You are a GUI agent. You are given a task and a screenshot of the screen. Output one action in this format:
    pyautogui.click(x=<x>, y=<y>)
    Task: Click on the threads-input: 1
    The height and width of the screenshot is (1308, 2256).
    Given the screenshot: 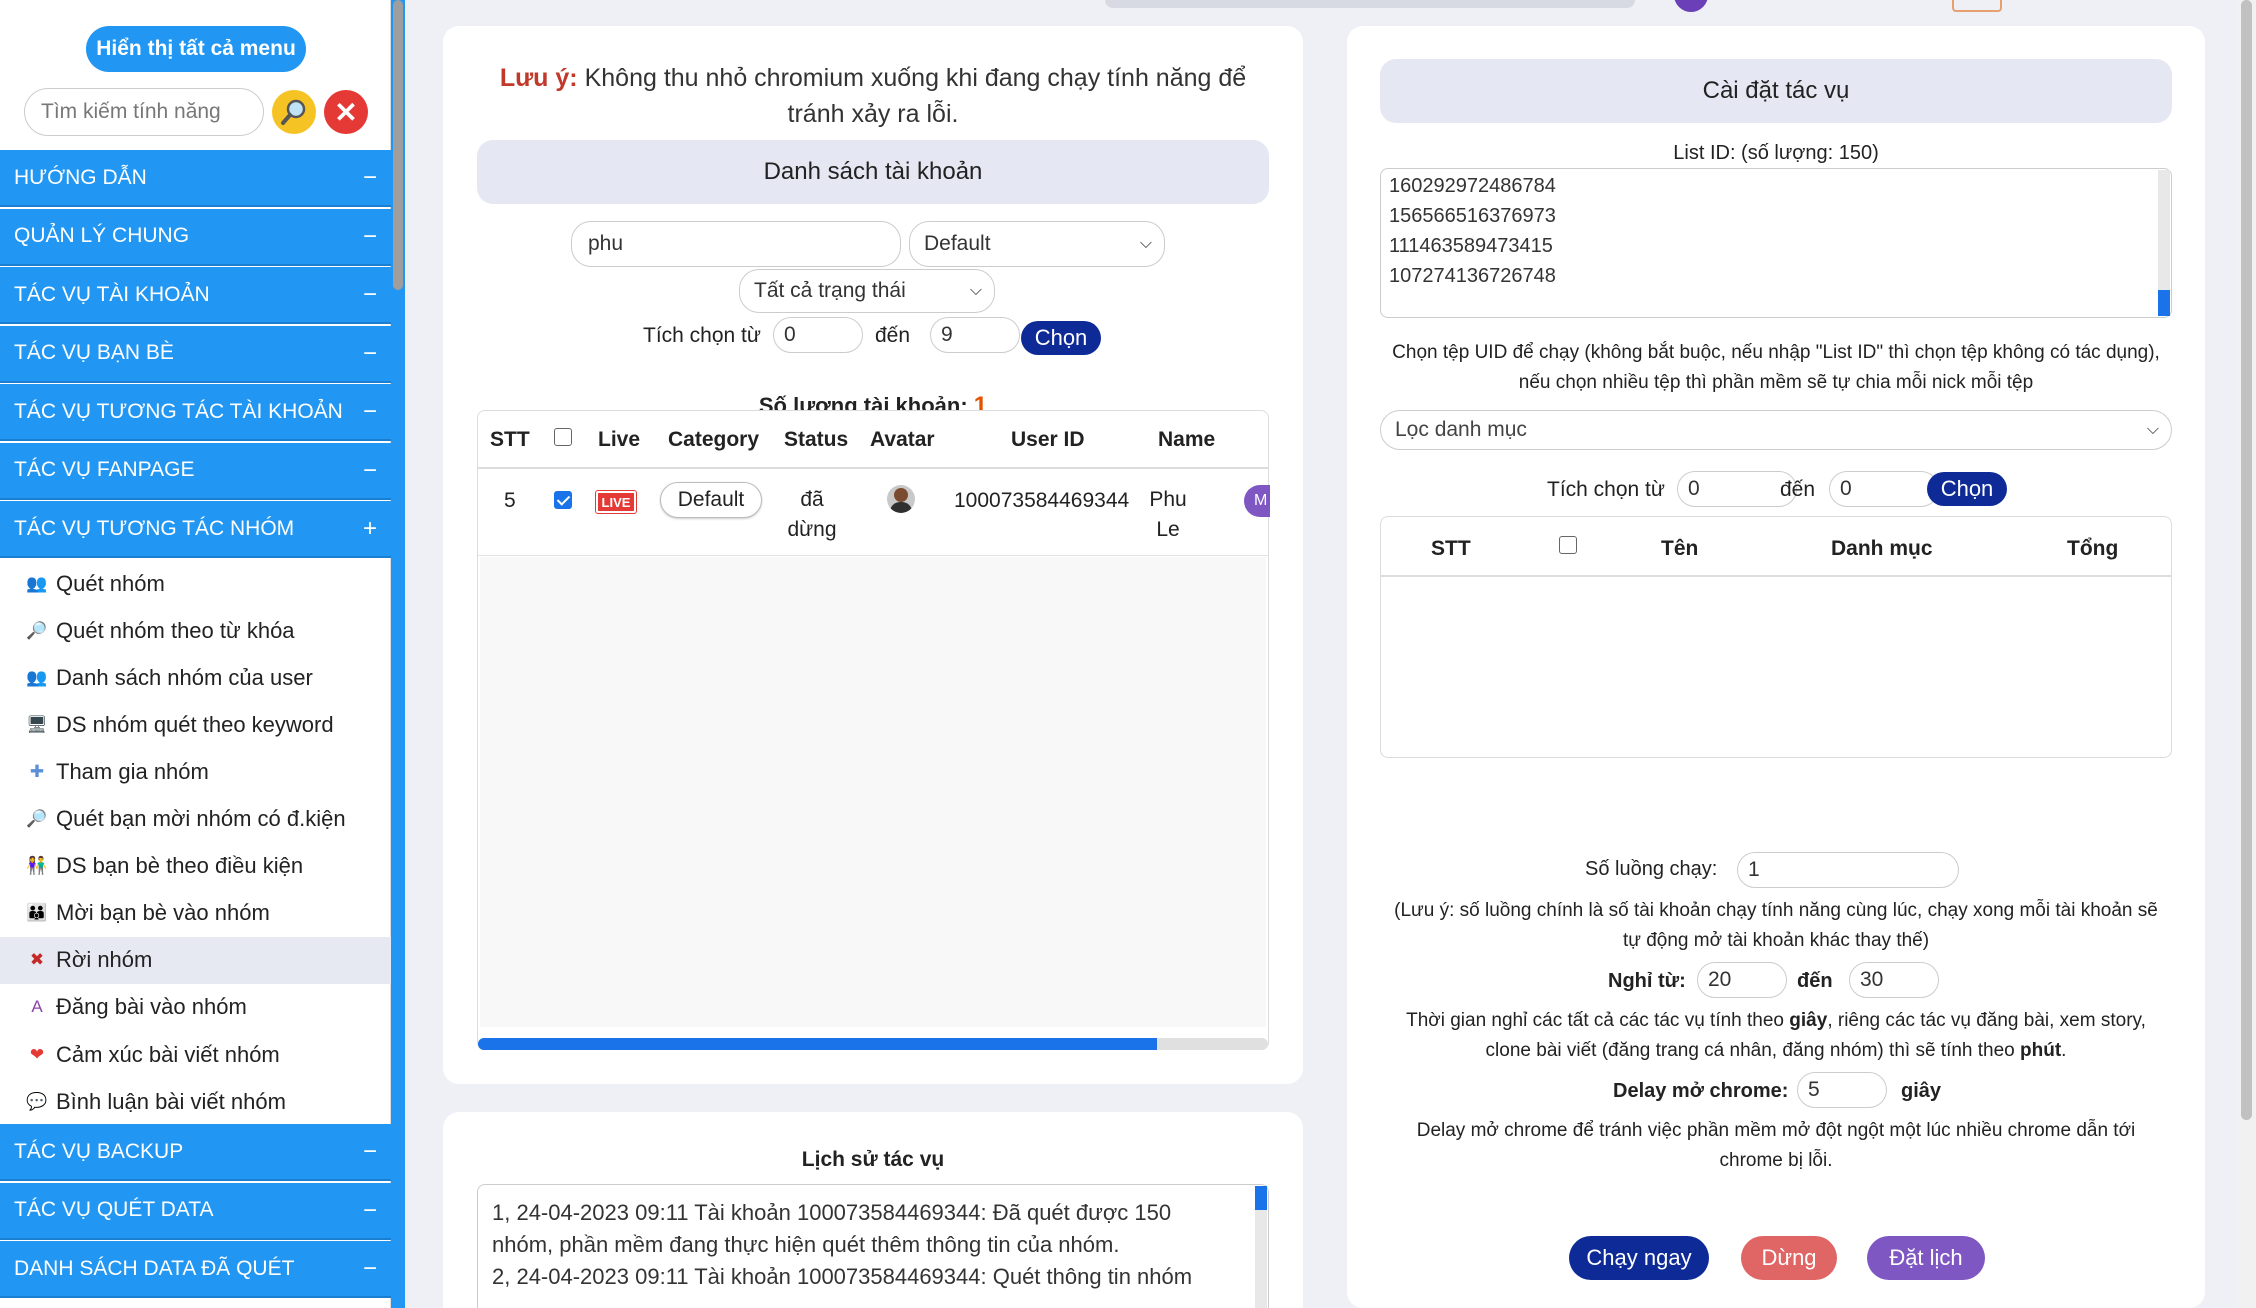 What is the action you would take?
    pyautogui.click(x=1848, y=870)
    